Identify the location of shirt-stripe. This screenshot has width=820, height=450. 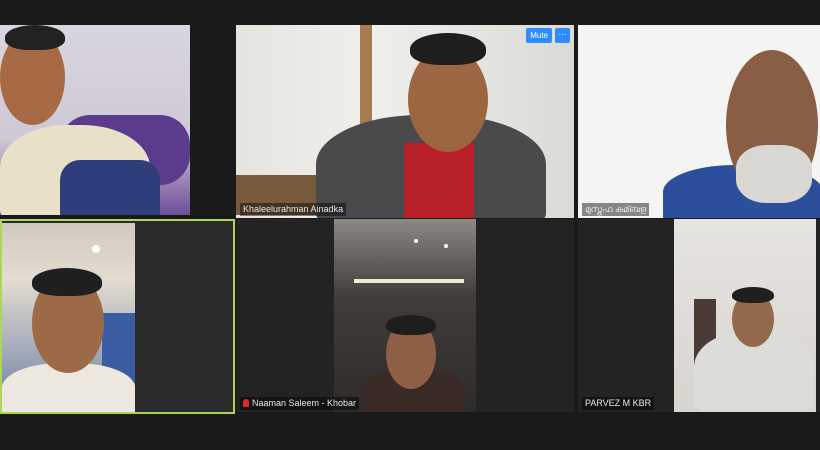
(110, 187).